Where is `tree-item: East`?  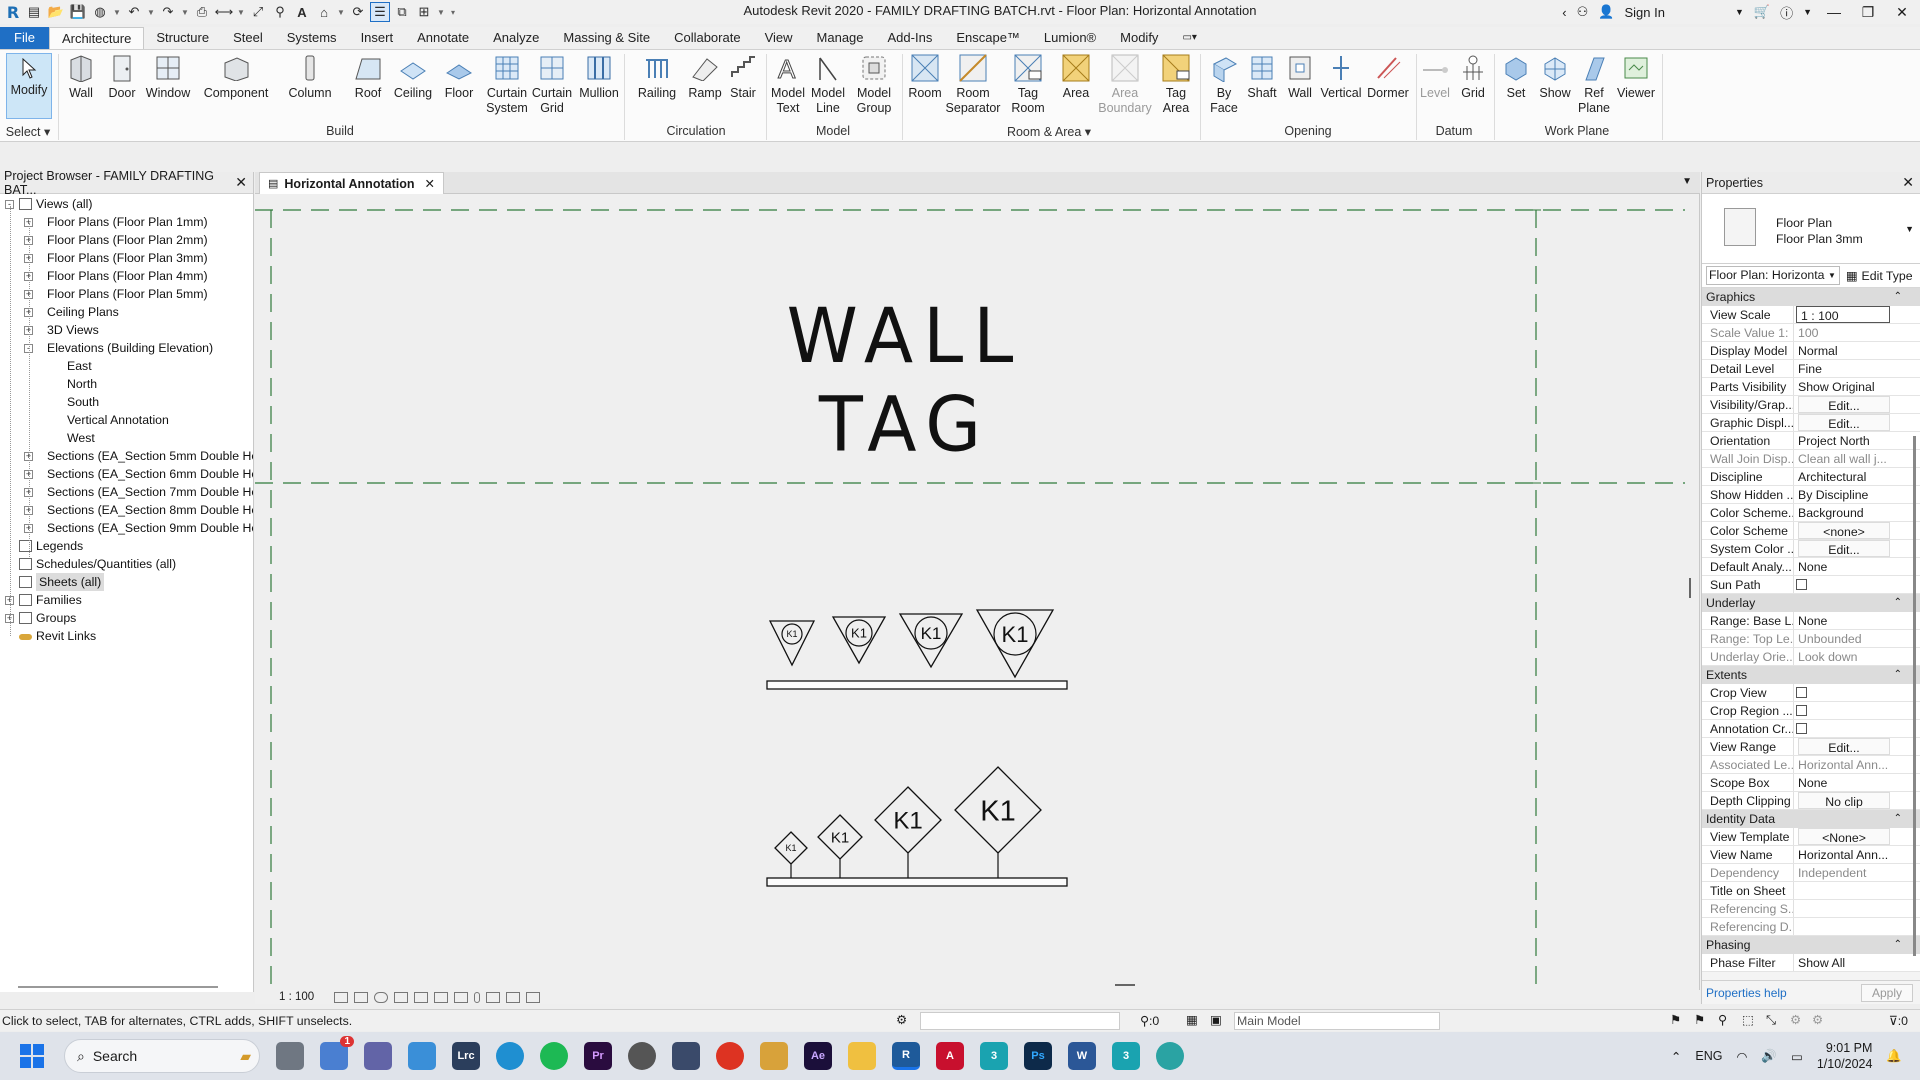
tree-item: East is located at coordinates (126, 366).